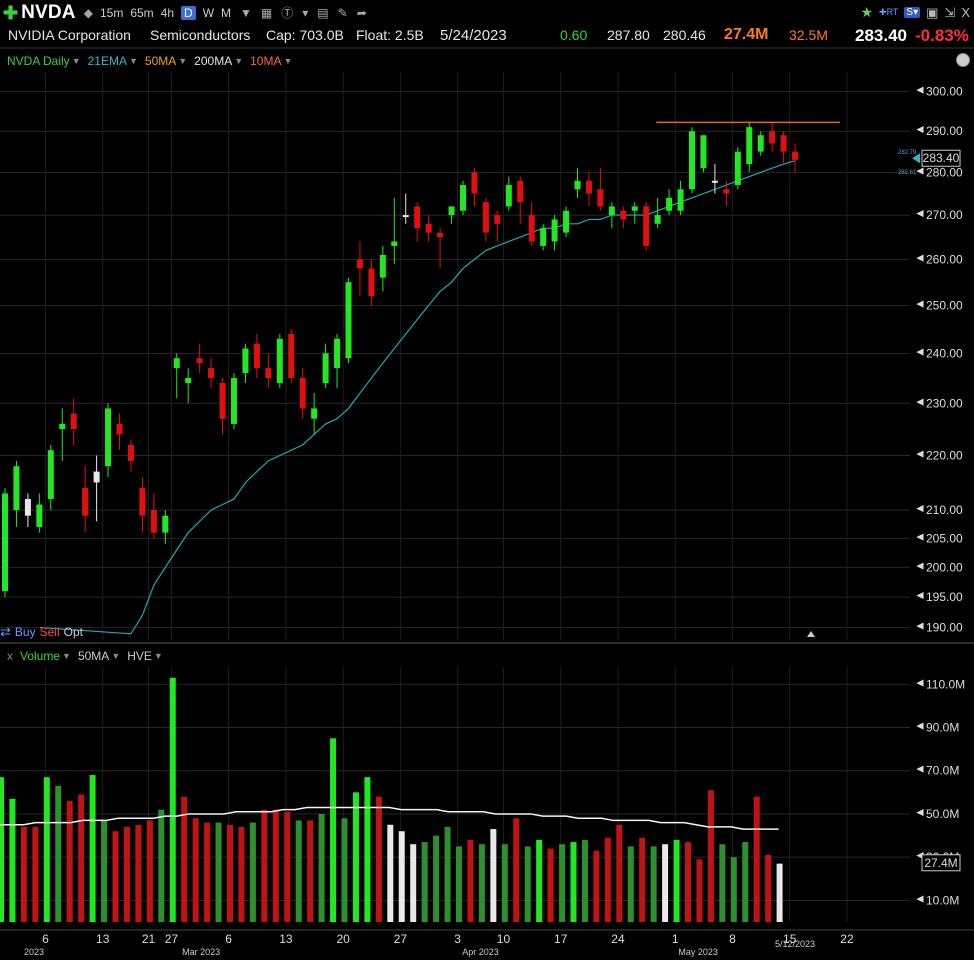  Describe the element at coordinates (73, 632) in the screenshot. I see `options-button: Opt` at that location.